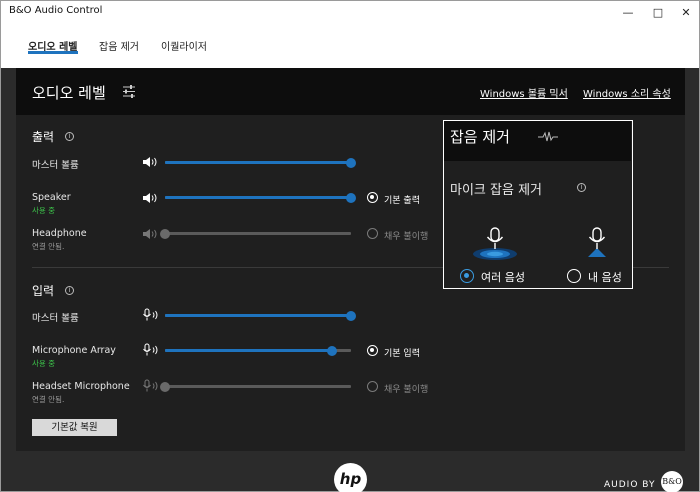  What do you see at coordinates (55, 165) in the screenshot?
I see `output-master-label: 마스터 볼륨` at bounding box center [55, 165].